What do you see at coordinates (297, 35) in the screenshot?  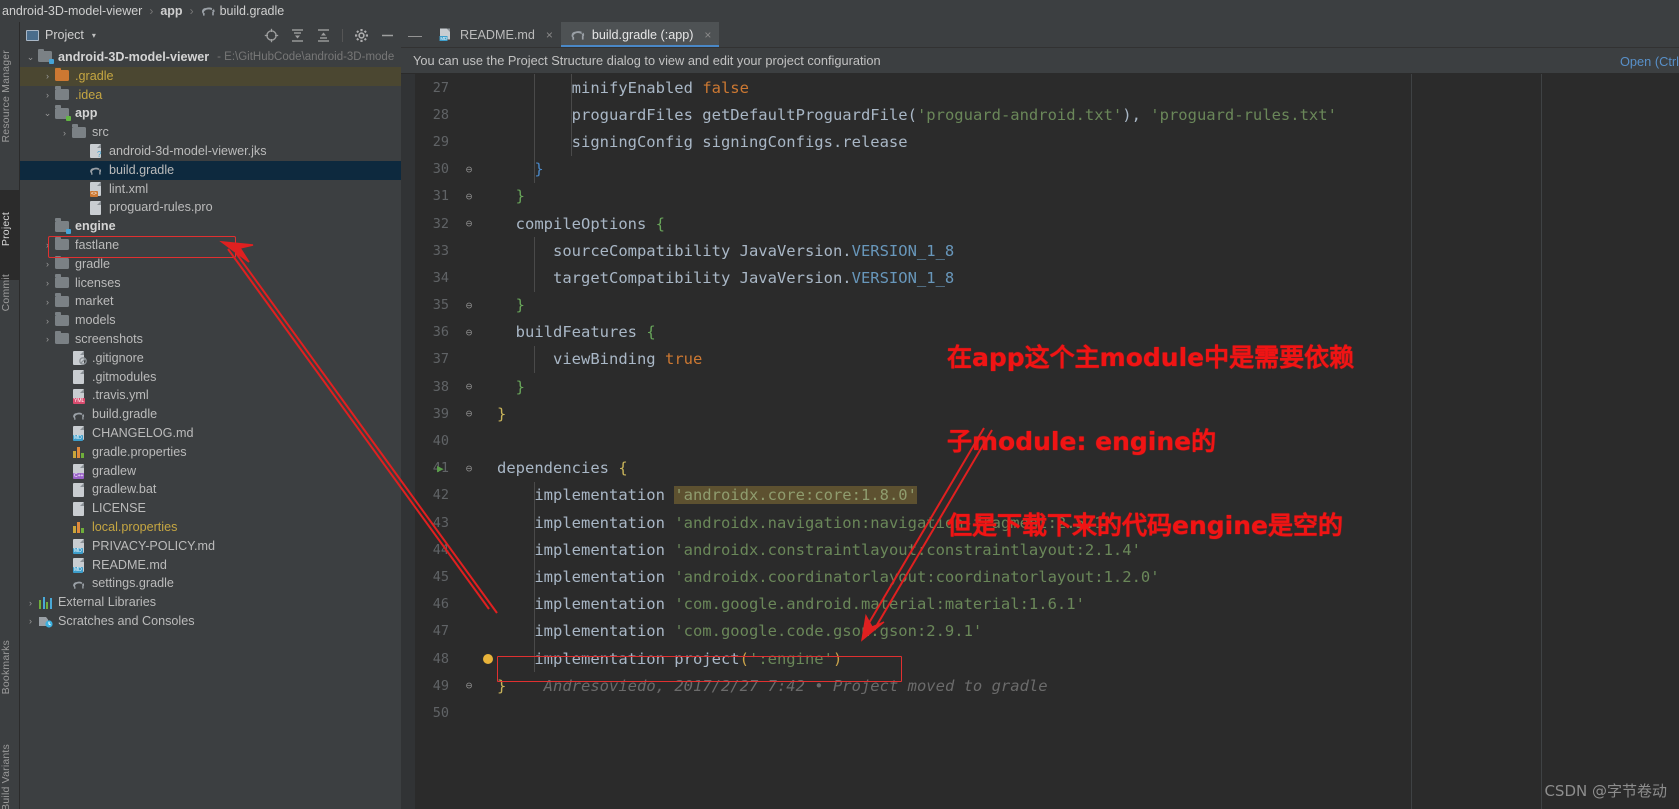 I see `expand-all-icon` at bounding box center [297, 35].